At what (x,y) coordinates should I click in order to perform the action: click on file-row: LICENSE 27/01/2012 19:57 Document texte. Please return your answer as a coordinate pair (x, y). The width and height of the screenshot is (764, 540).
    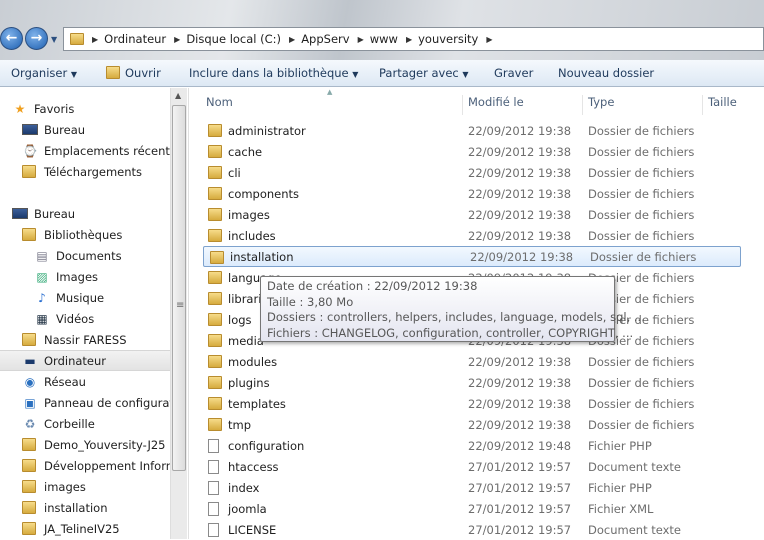
    Looking at the image, I should click on (472, 529).